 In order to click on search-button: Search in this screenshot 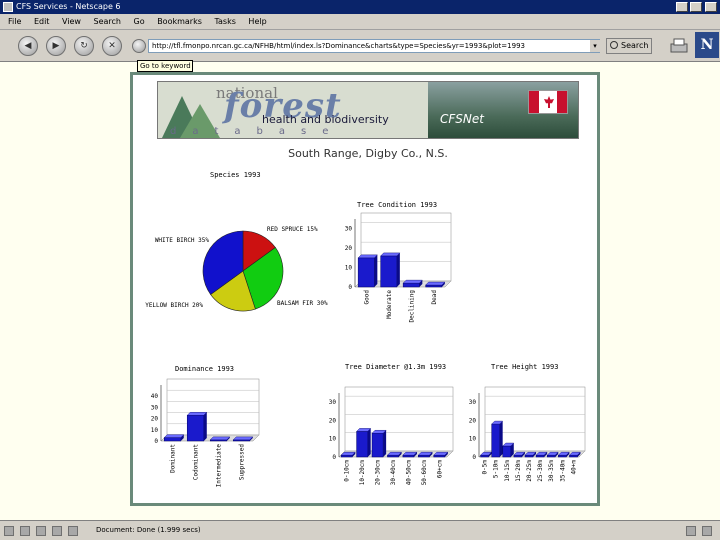, I will do `click(629, 46)`.